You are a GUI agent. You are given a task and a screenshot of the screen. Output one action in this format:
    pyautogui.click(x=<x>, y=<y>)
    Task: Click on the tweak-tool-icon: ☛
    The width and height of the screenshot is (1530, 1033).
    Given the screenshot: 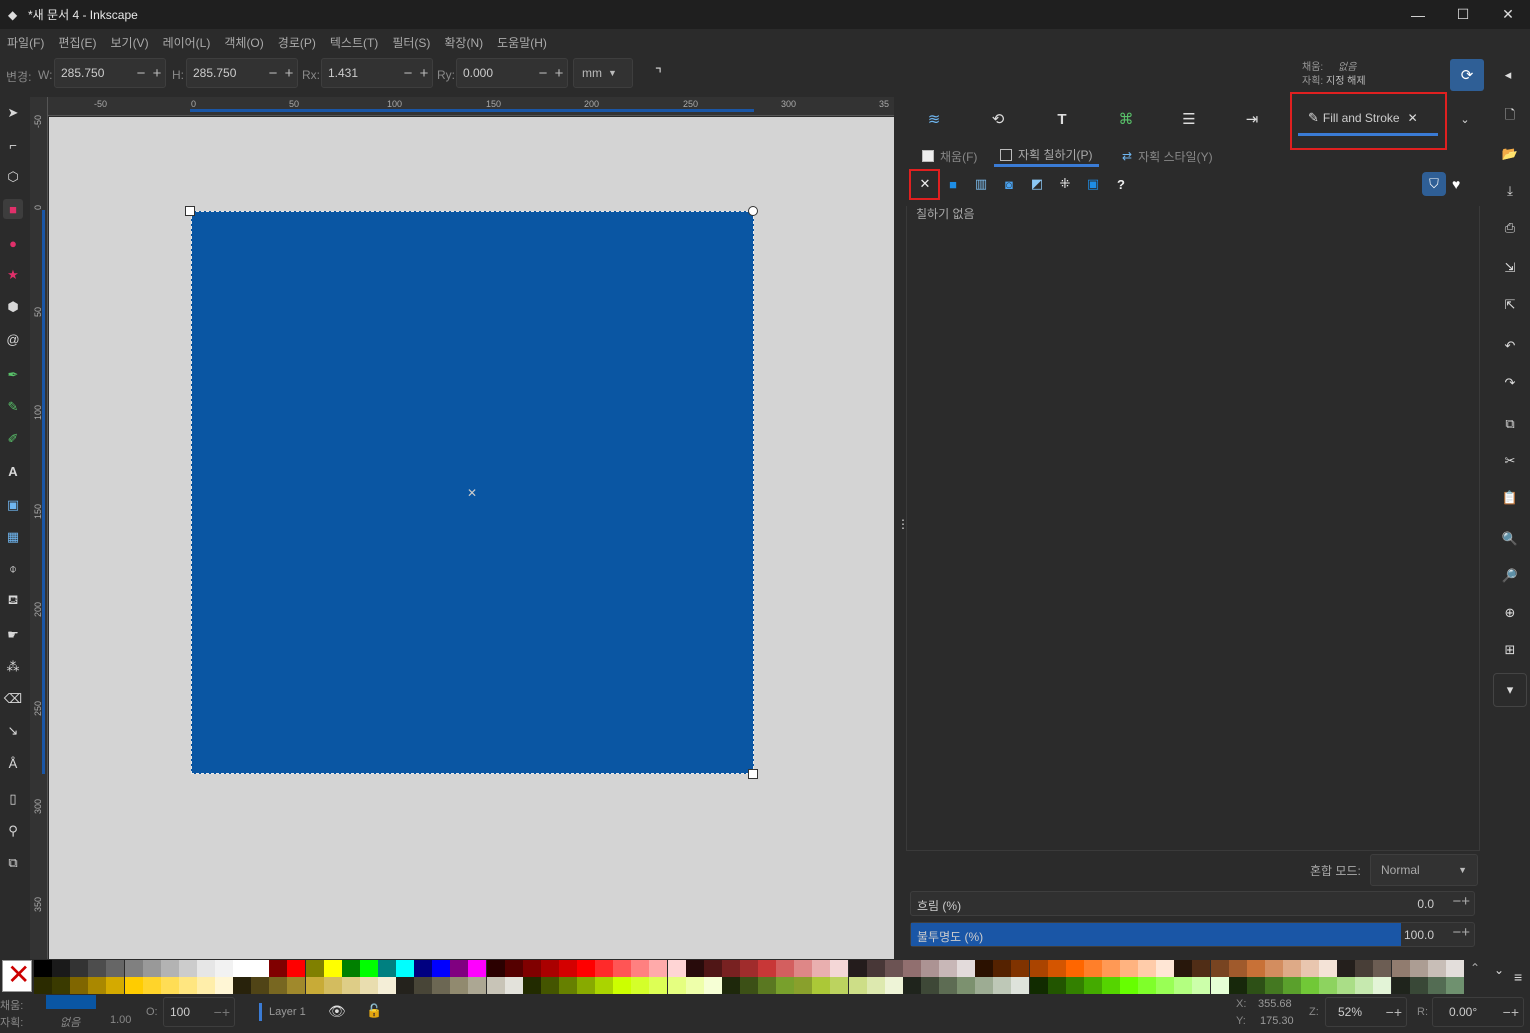 What is the action you would take?
    pyautogui.click(x=13, y=635)
    